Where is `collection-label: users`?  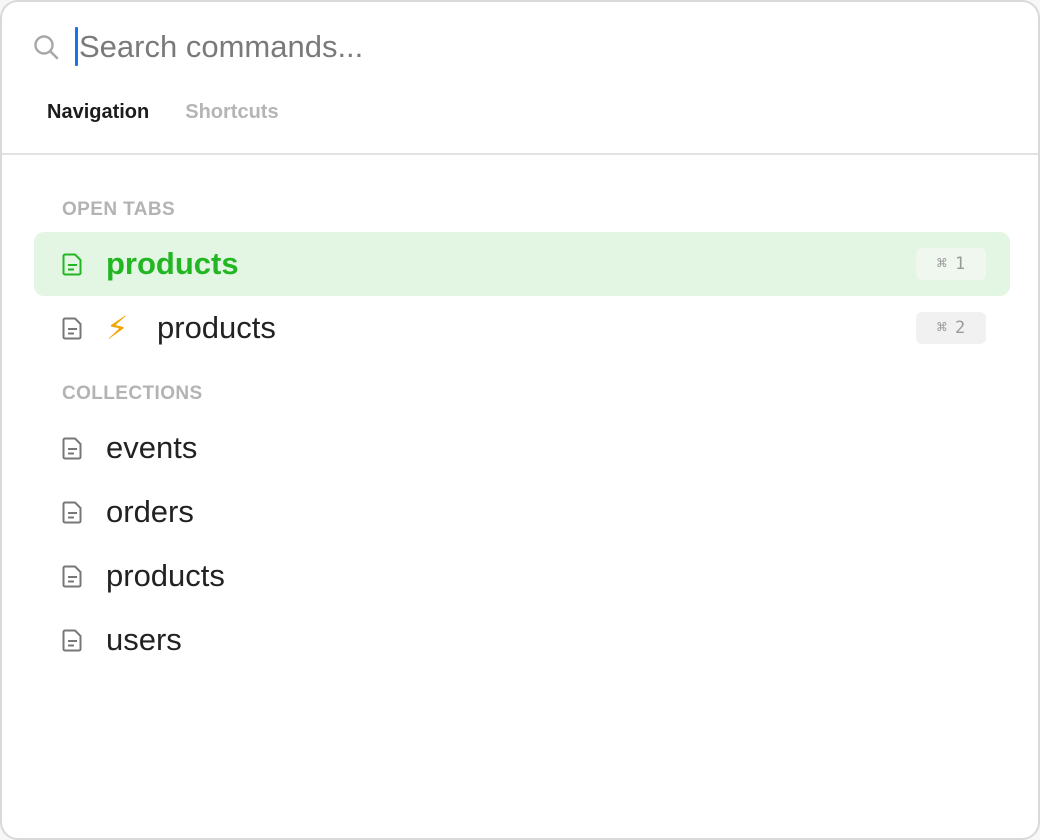 collection-label: users is located at coordinates (144, 639).